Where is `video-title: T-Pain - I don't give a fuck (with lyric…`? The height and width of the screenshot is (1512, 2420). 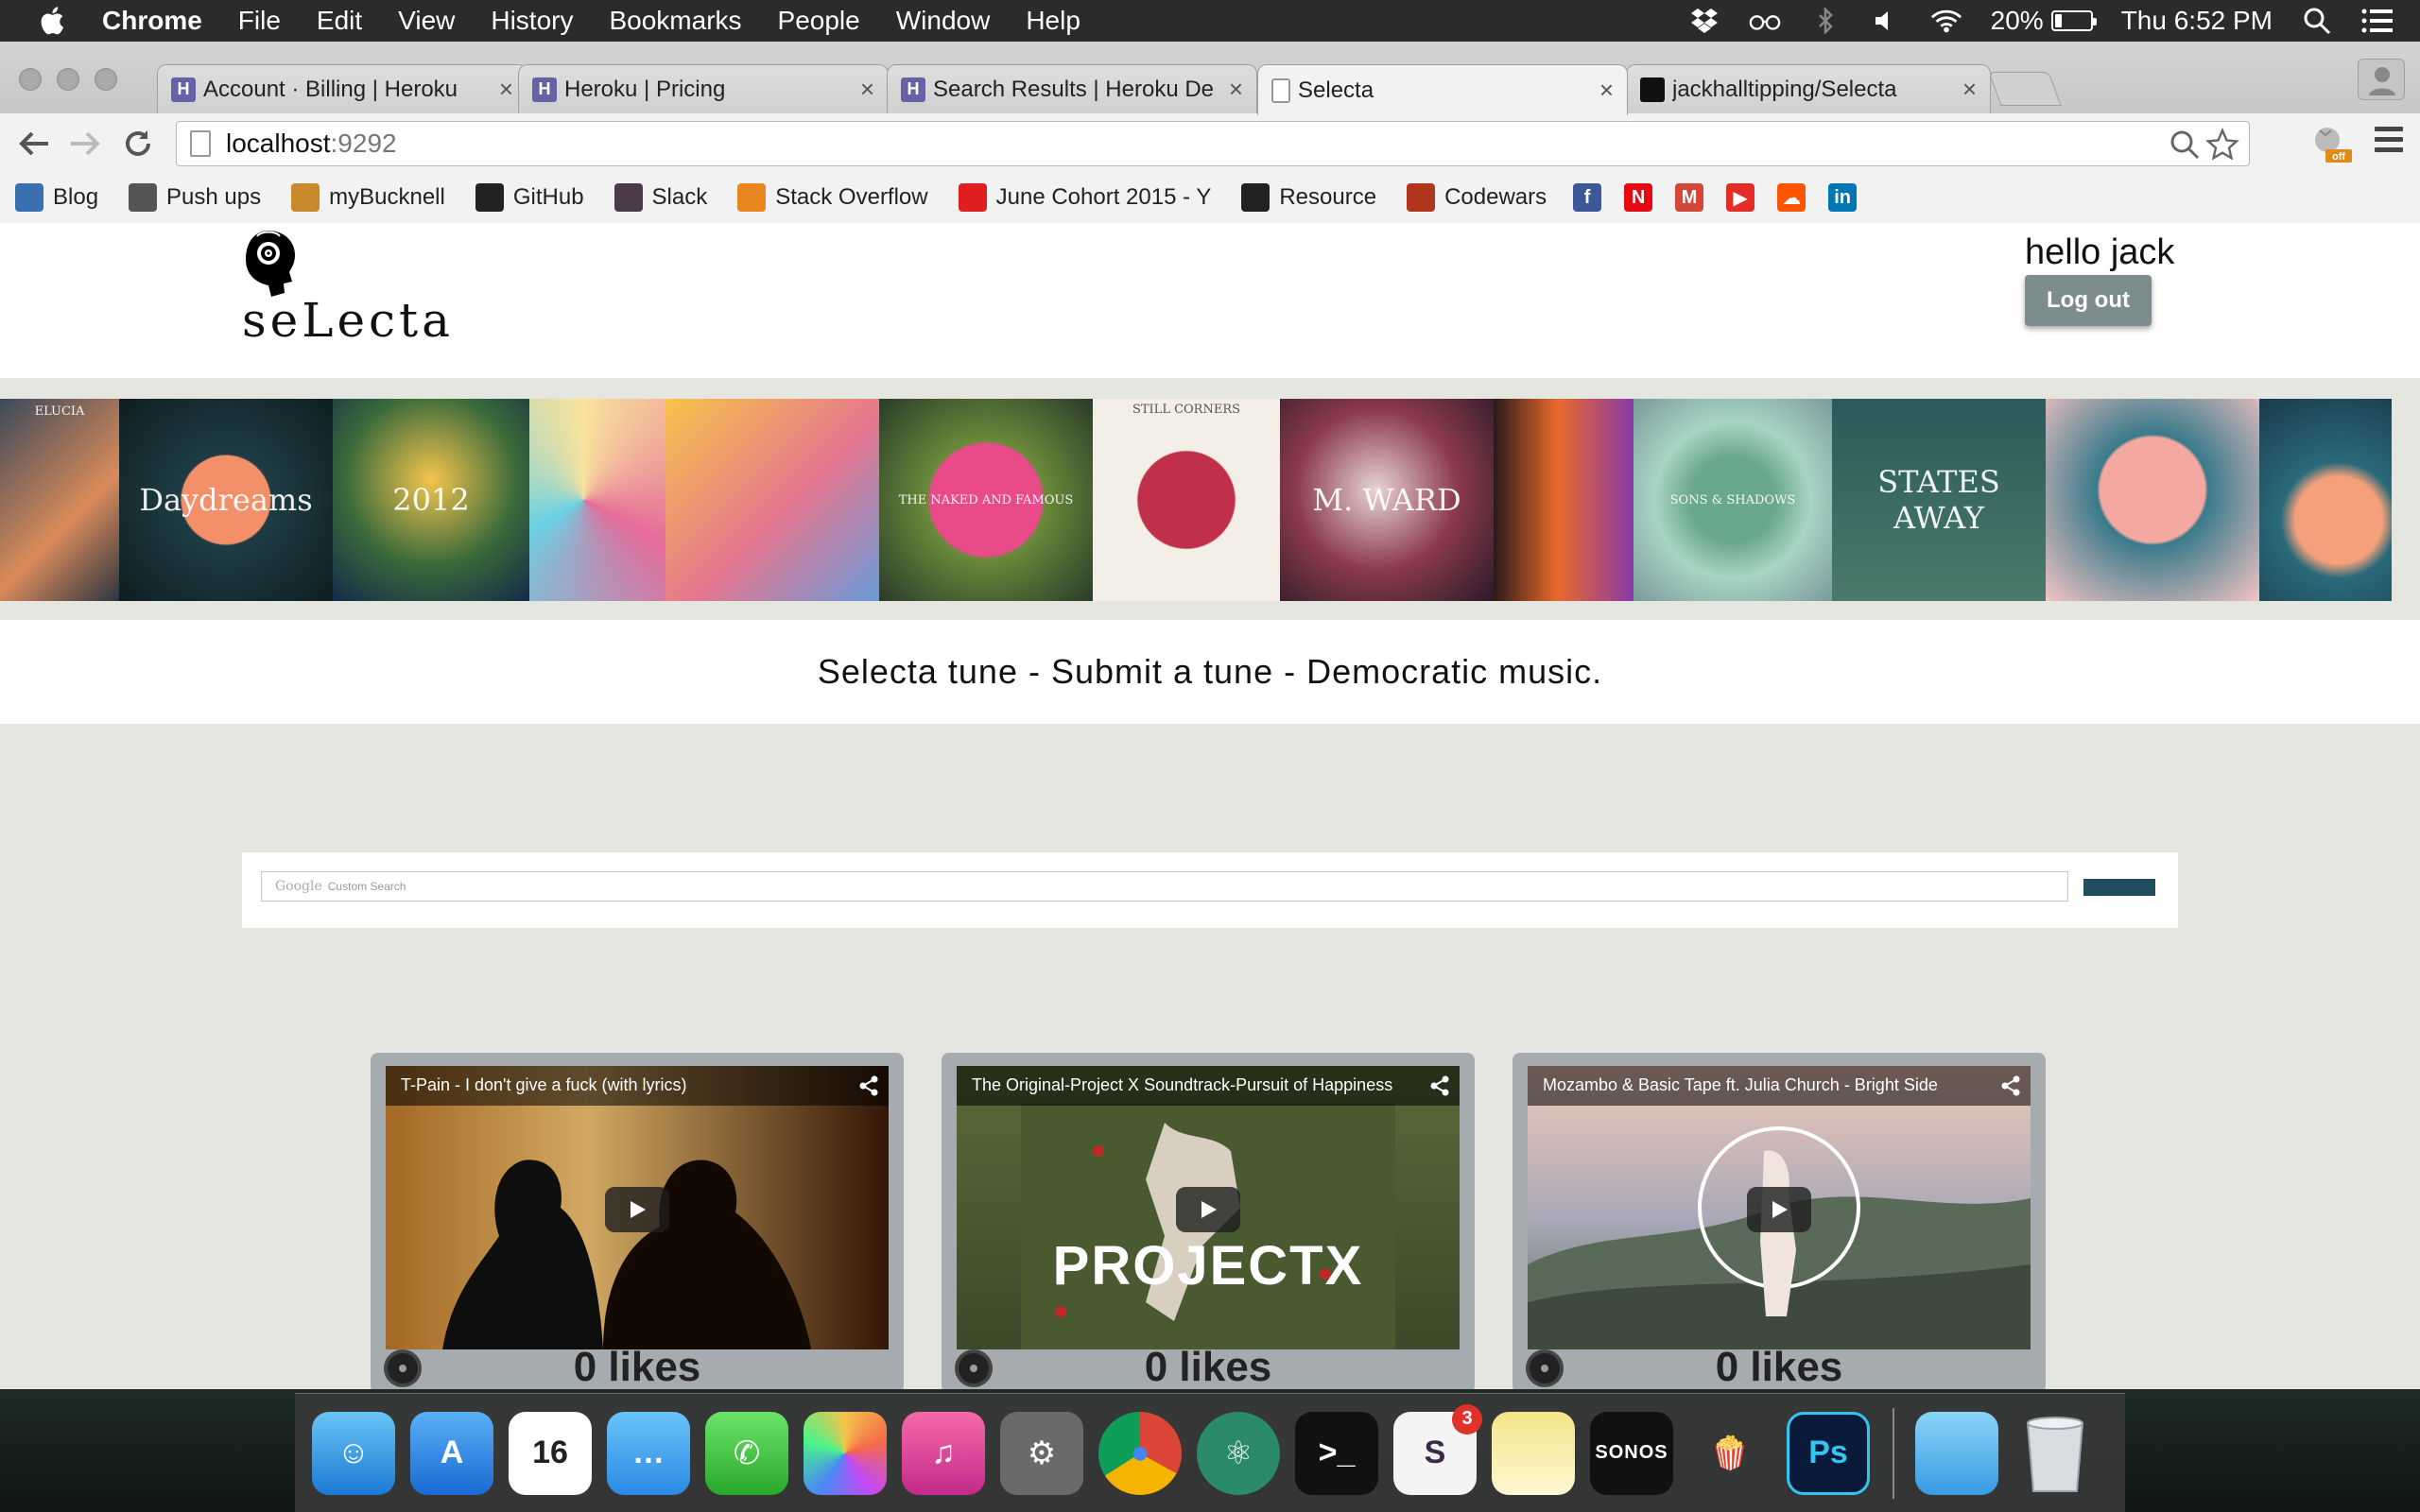
video-title: T-Pain - I don't give a fuck (with lyric… is located at coordinates (637, 1086).